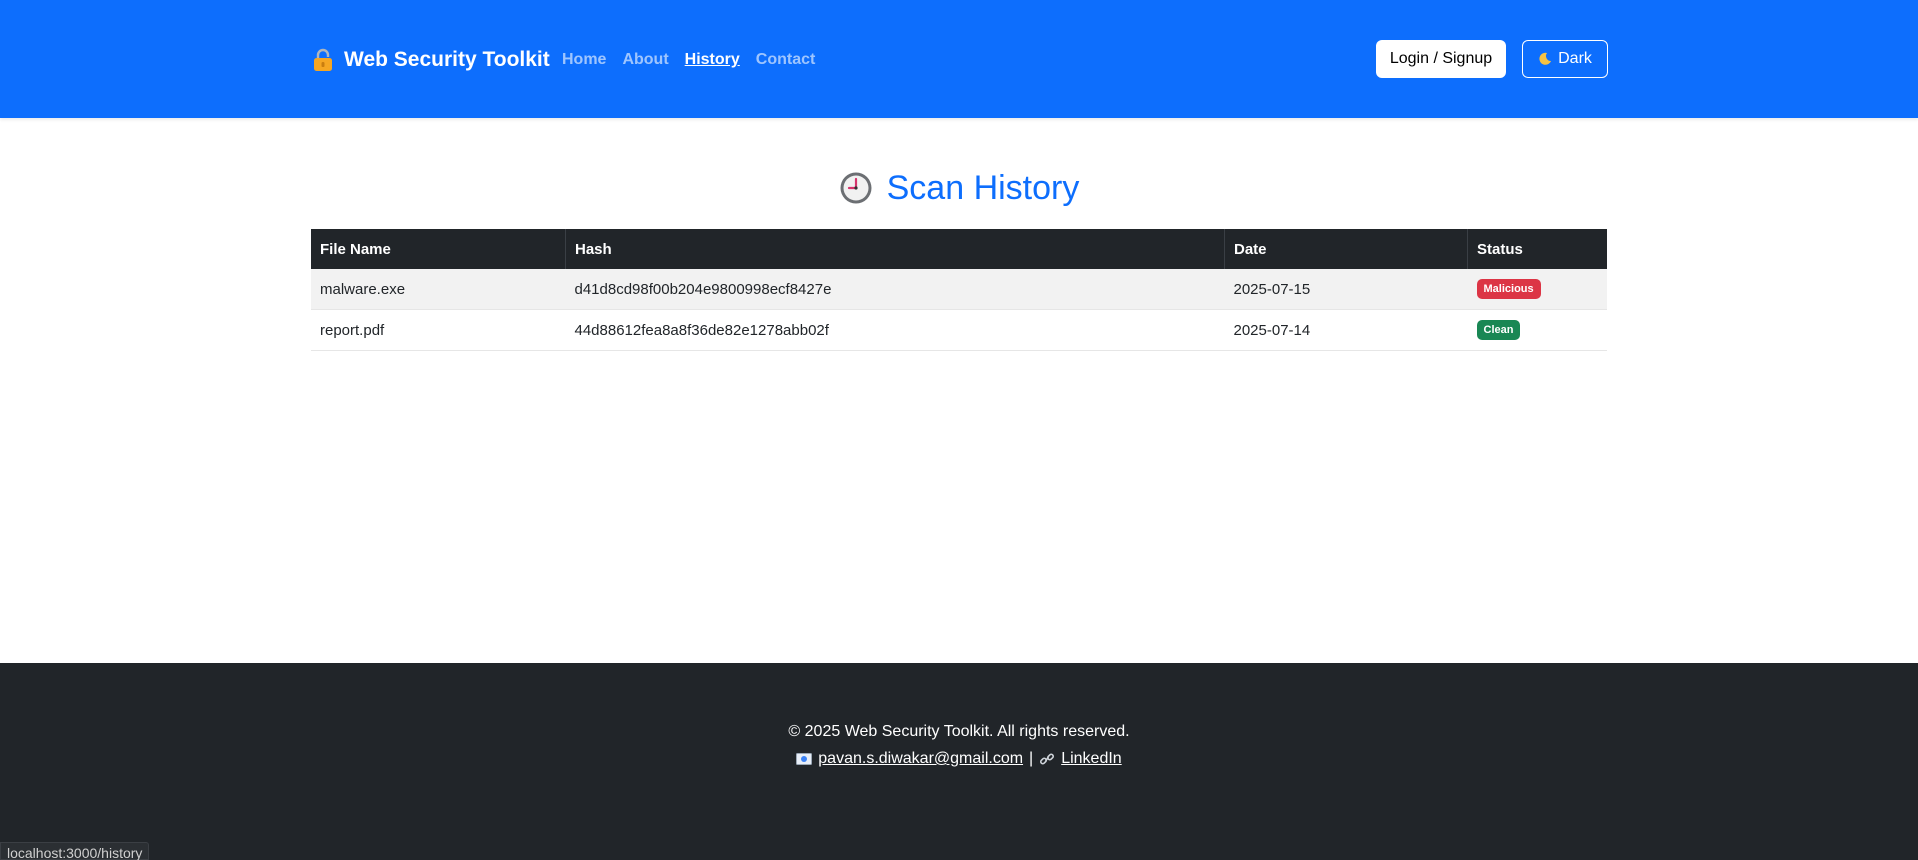 The height and width of the screenshot is (860, 1918). I want to click on clock-icon, so click(856, 188).